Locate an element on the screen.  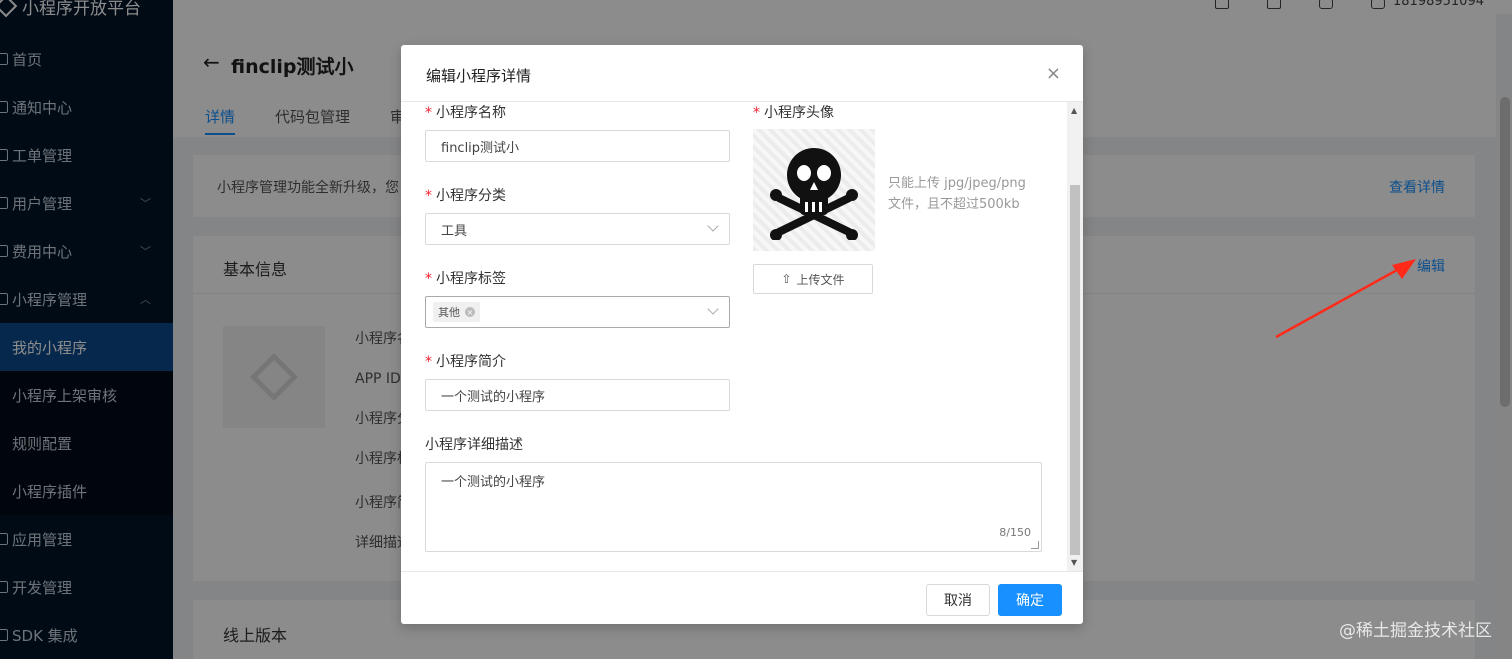
close-icon: × is located at coordinates (1053, 73).